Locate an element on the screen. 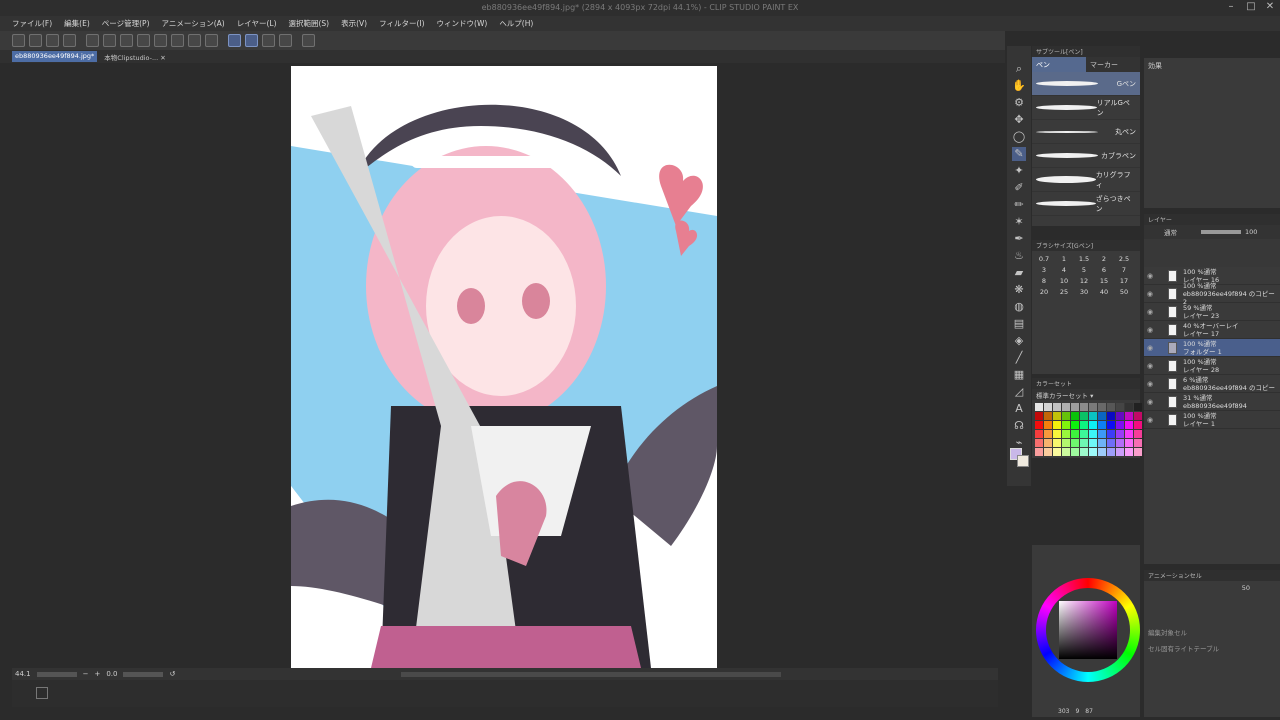  size-option: 0.7 is located at coordinates (1044, 259).